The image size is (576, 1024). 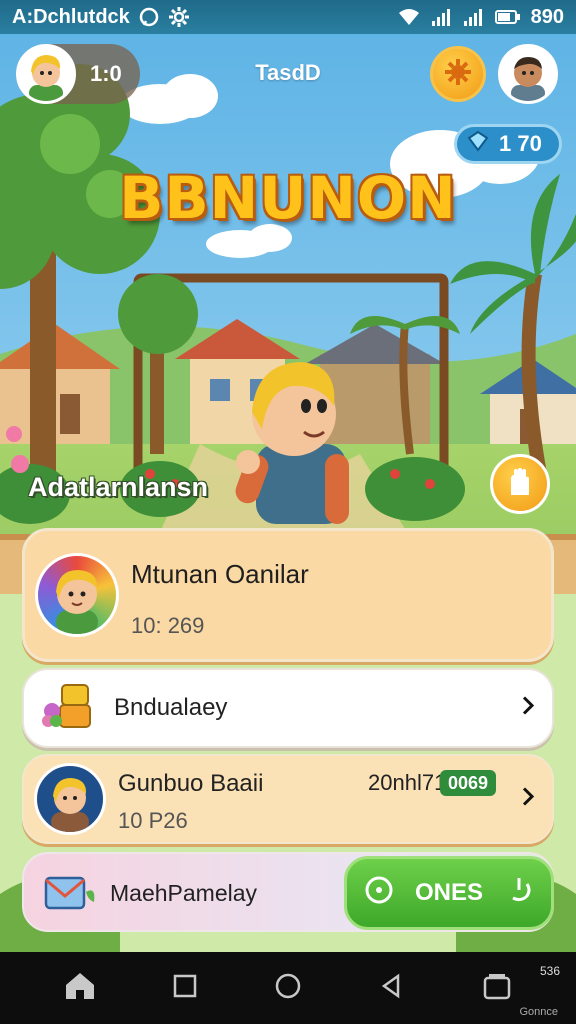 I want to click on player-name: Mtunan Oanilar, so click(x=220, y=574).